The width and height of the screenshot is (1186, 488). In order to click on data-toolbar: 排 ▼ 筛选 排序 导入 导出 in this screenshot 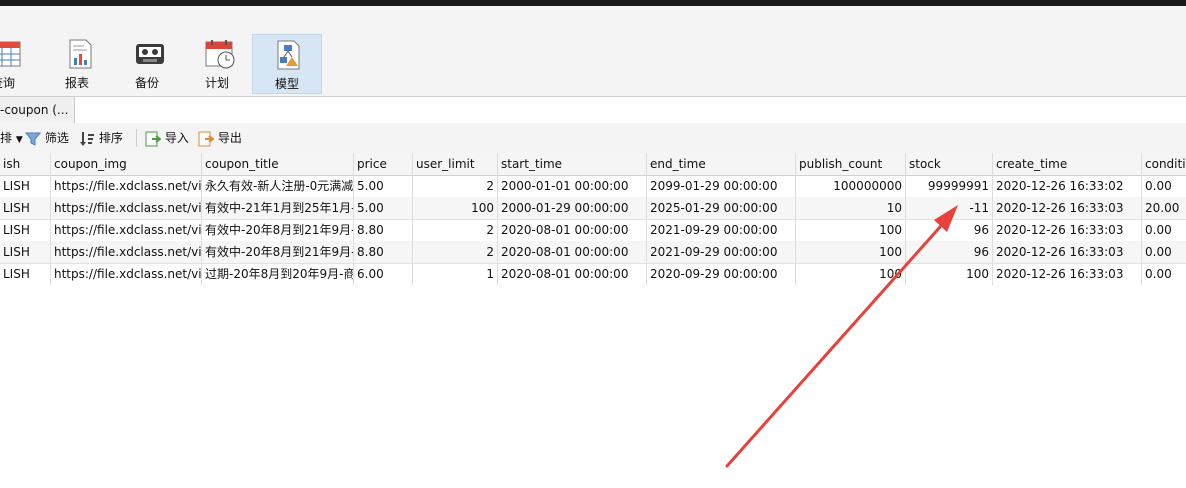, I will do `click(593, 138)`.